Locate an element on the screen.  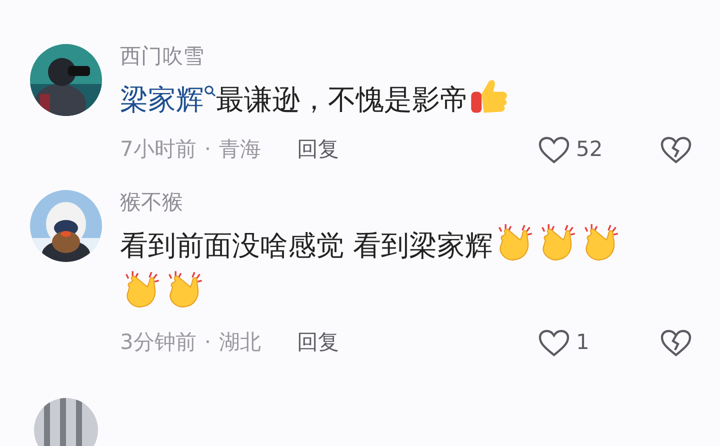
timestamp: 3分钟前 is located at coordinates (158, 342).